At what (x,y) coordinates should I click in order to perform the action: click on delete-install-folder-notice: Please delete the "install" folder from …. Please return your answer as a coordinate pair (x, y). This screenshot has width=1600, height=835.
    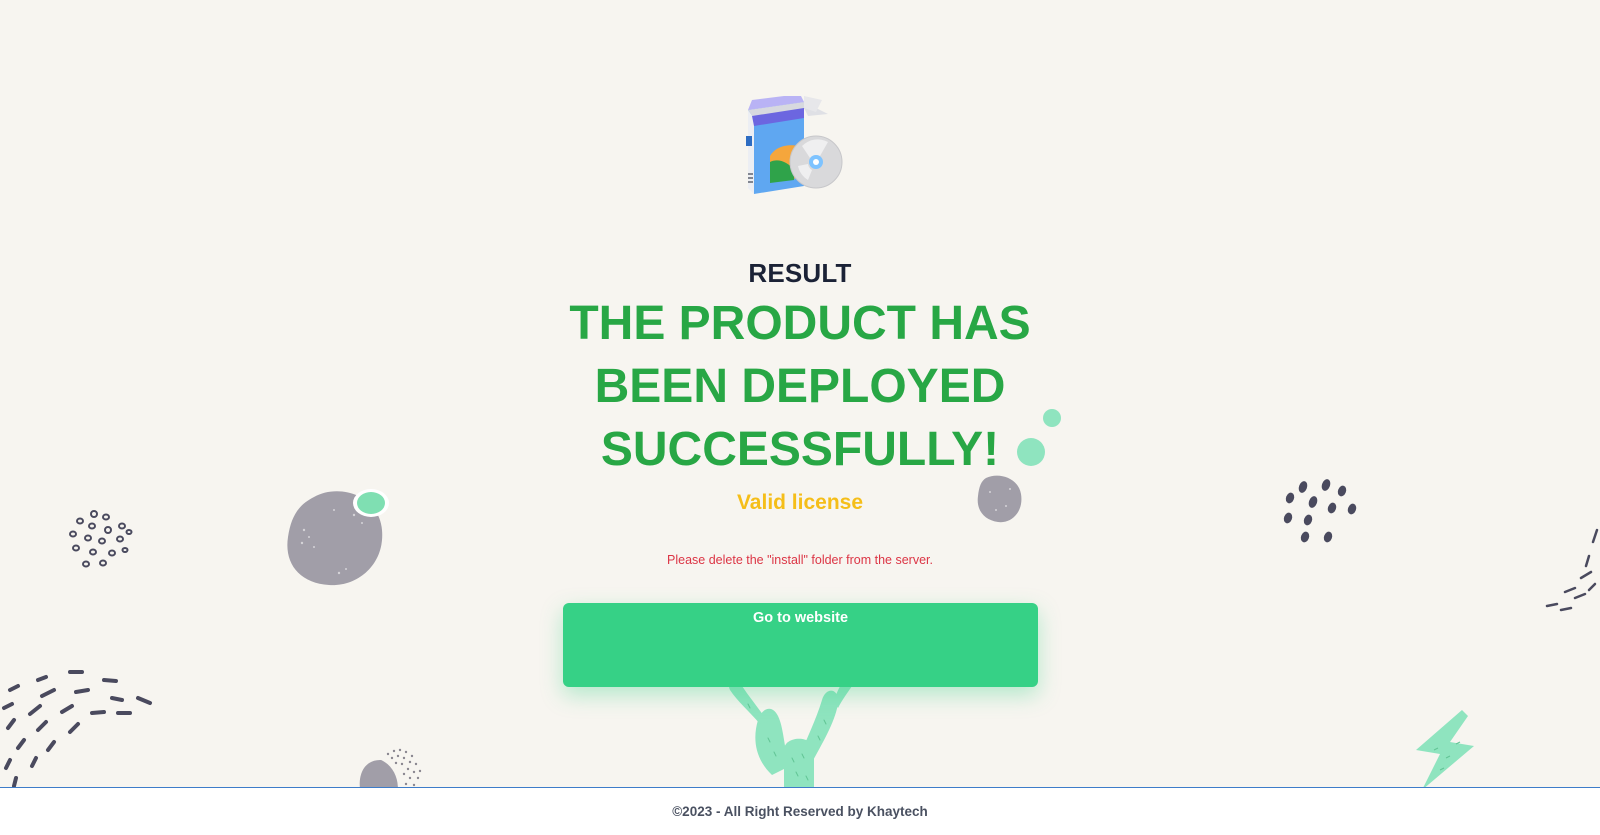
    Looking at the image, I should click on (800, 560).